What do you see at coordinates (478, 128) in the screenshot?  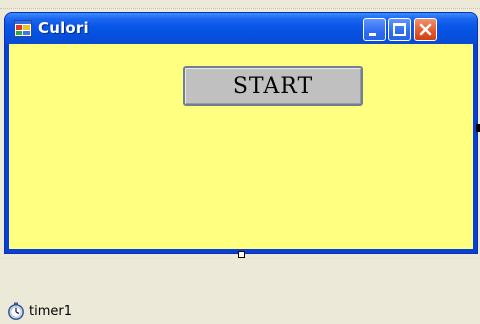 I see `resize-handle-right` at bounding box center [478, 128].